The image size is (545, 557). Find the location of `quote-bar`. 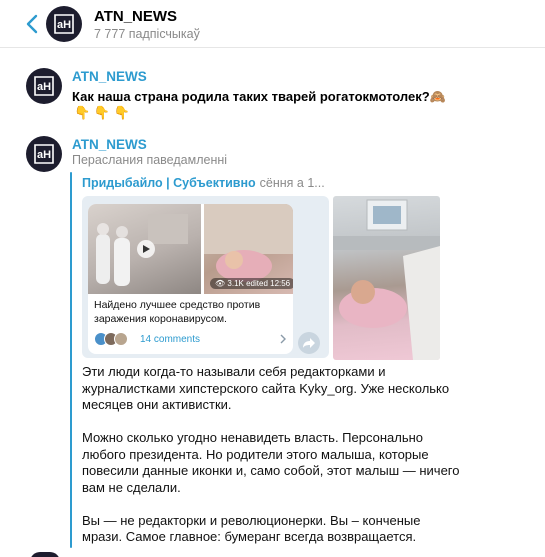

quote-bar is located at coordinates (71, 360).